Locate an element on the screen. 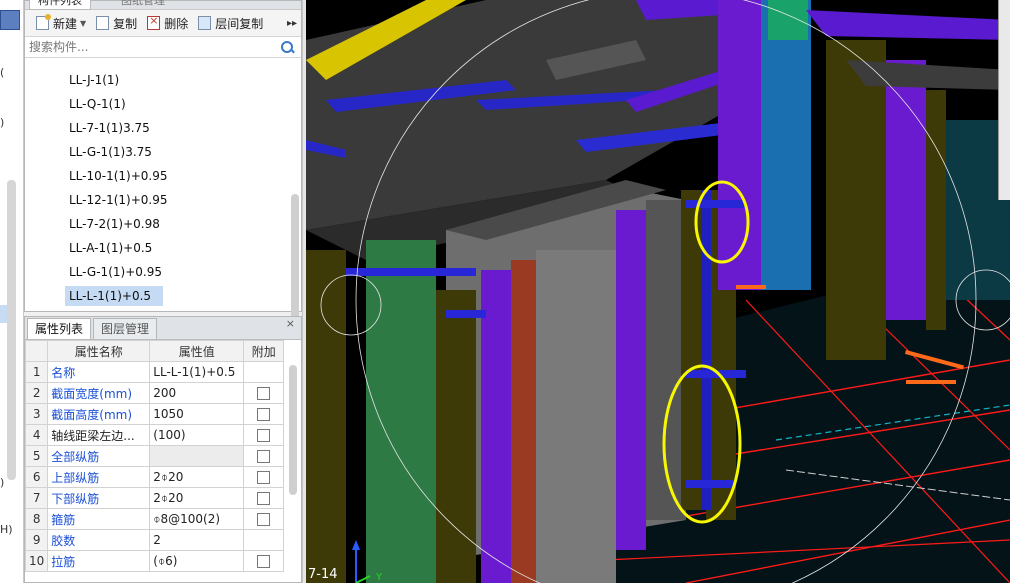  floor-copy-label: 层间复制 is located at coordinates (239, 23).